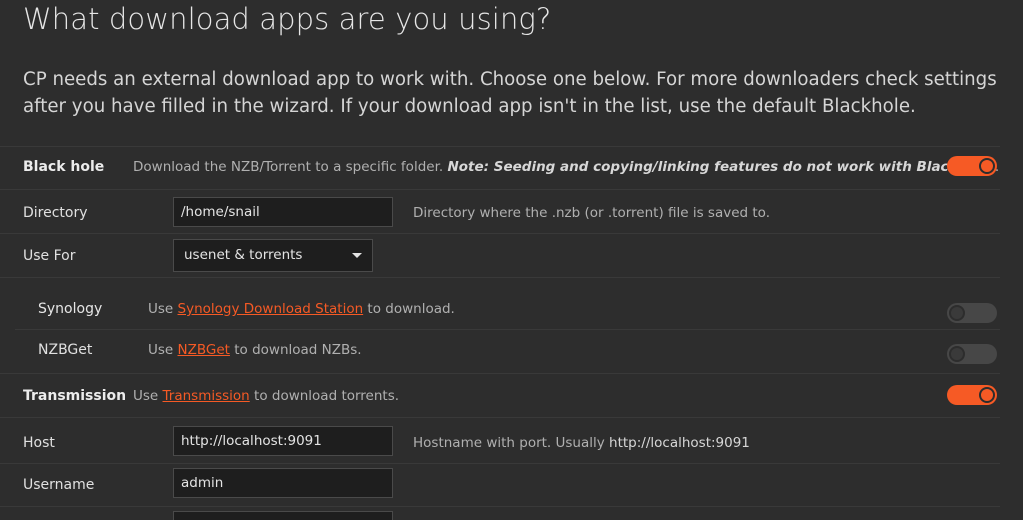 This screenshot has width=1023, height=520. What do you see at coordinates (59, 485) in the screenshot?
I see `username-label: Username` at bounding box center [59, 485].